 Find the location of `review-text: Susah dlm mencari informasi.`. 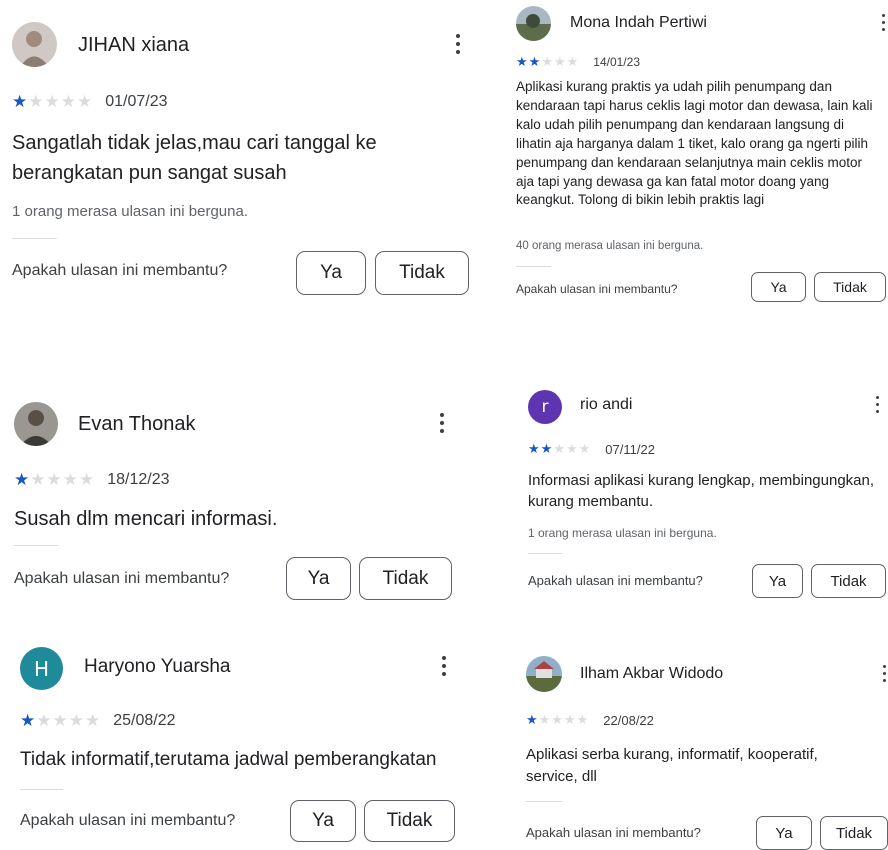

review-text: Susah dlm mencari informasi. is located at coordinates (146, 519).